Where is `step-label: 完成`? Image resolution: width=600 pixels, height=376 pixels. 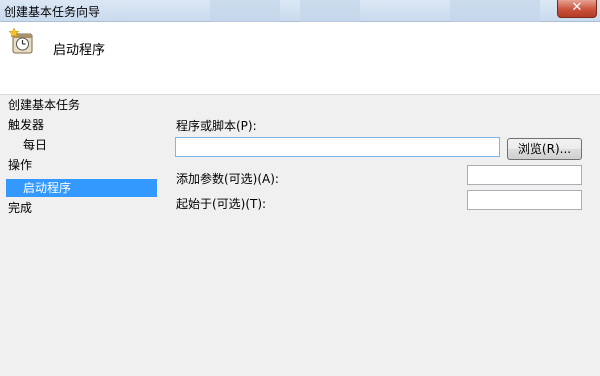
step-label: 完成 is located at coordinates (20, 208).